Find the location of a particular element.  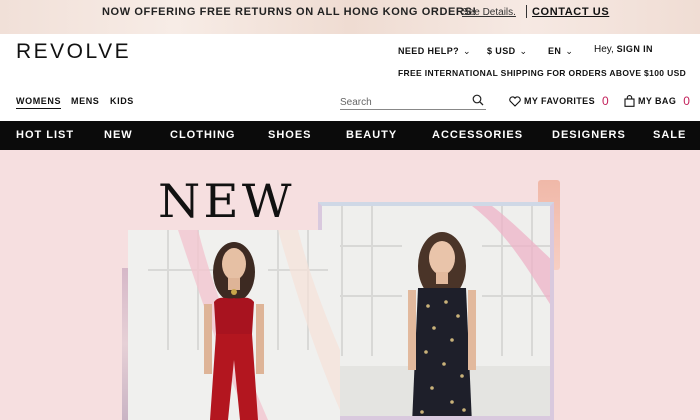

promo-divider is located at coordinates (526, 11).